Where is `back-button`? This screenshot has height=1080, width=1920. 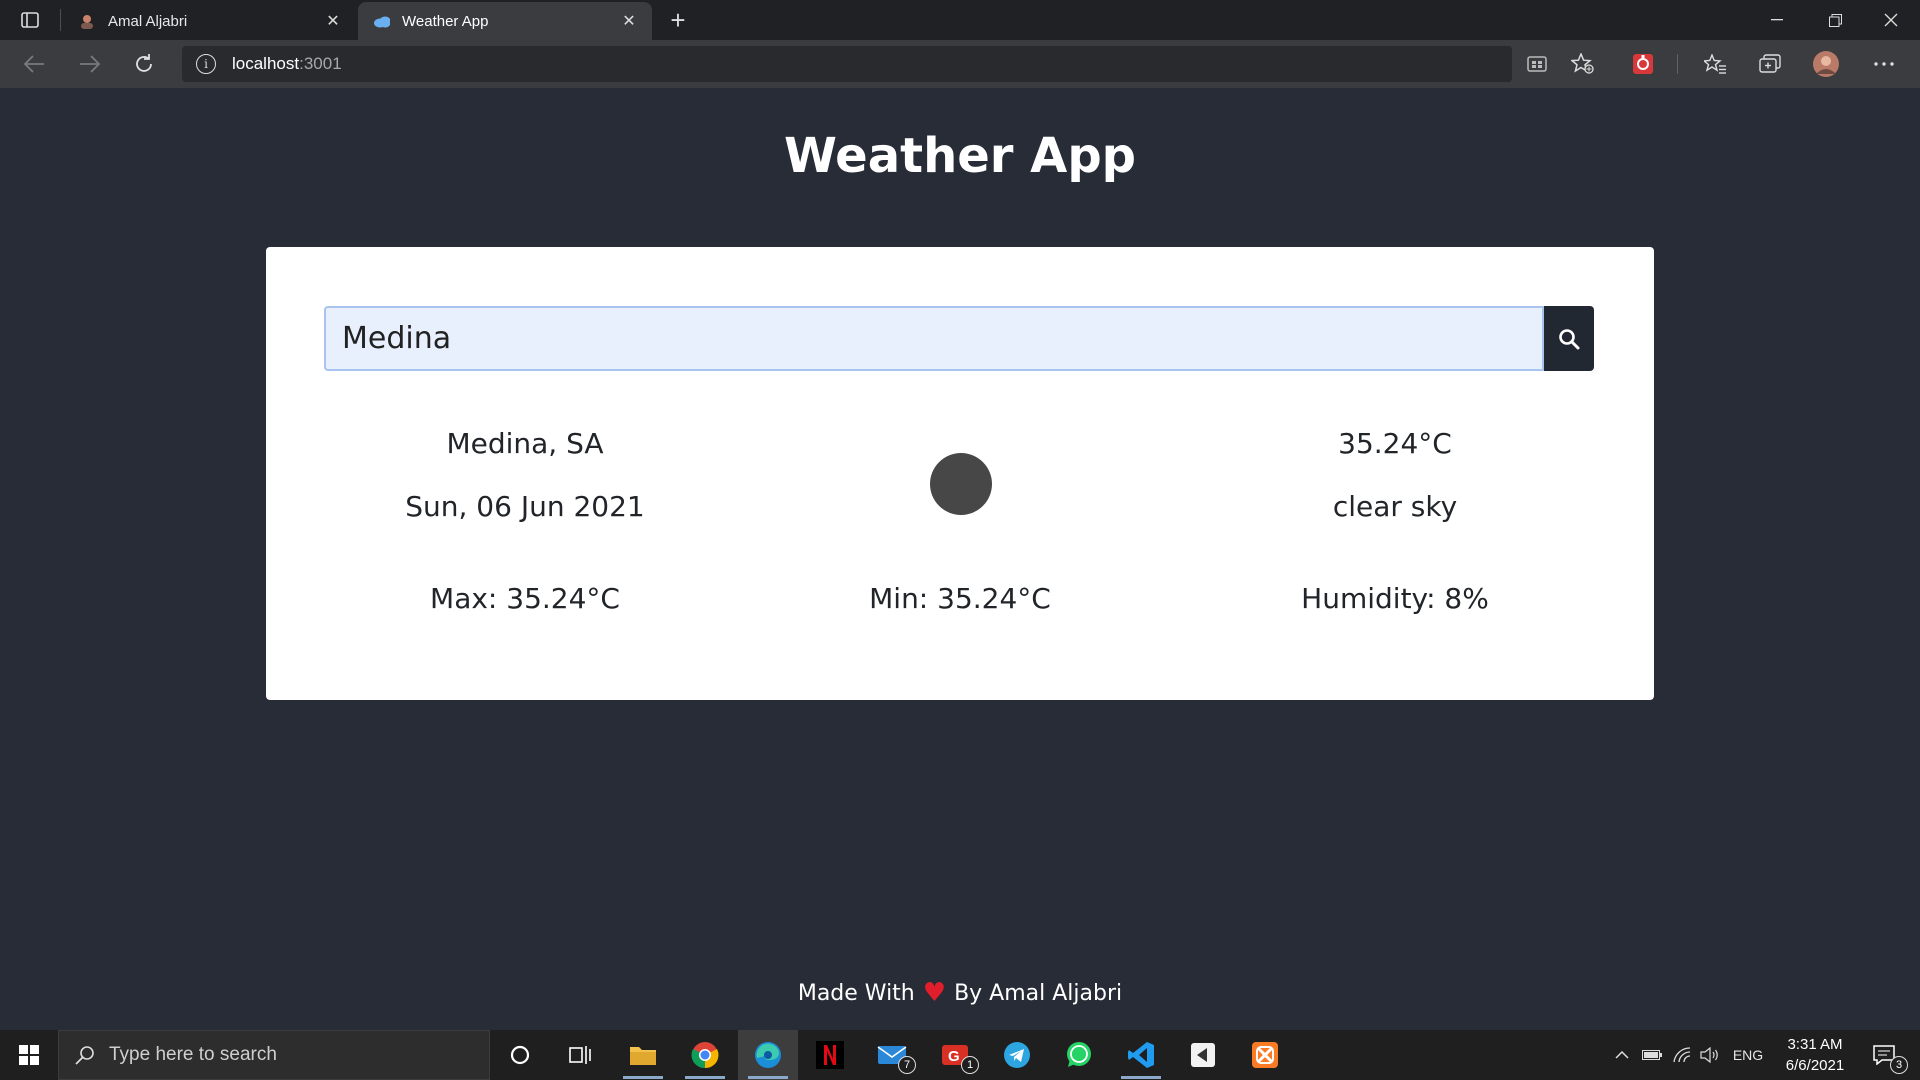
back-button is located at coordinates (34, 64).